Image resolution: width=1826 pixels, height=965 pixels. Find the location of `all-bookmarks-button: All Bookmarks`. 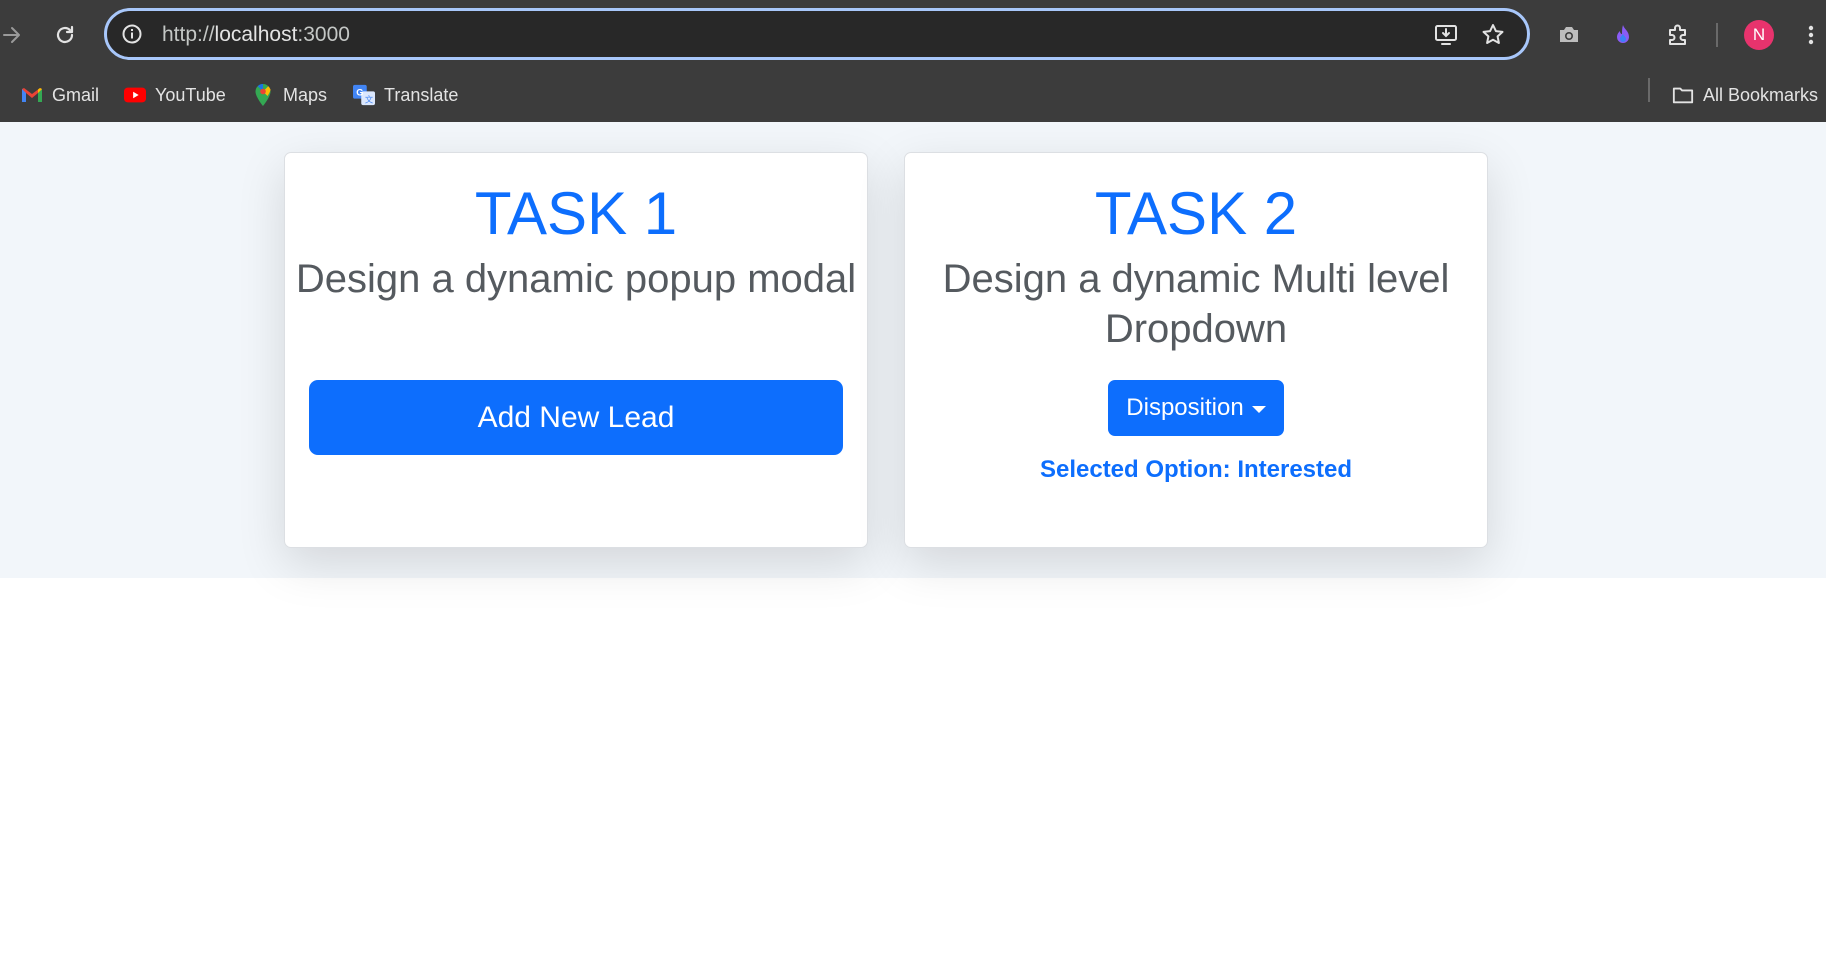

all-bookmarks-button: All Bookmarks is located at coordinates (1745, 95).